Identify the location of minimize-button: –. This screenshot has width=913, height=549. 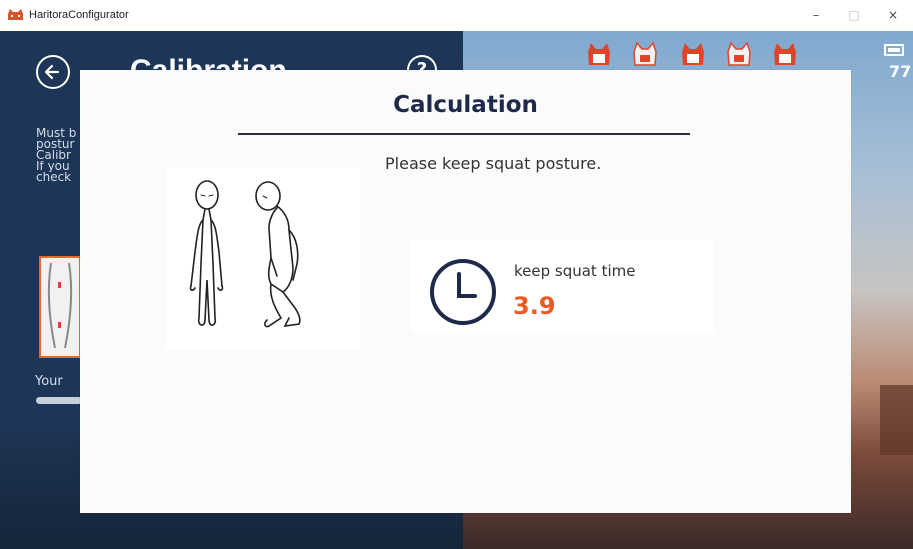
(816, 15).